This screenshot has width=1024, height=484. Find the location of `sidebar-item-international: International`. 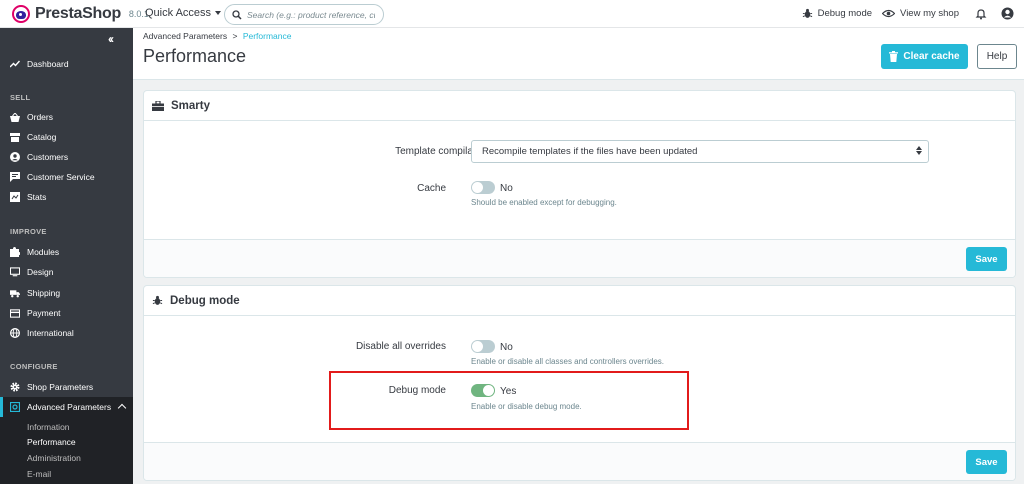

sidebar-item-international: International is located at coordinates (66, 333).